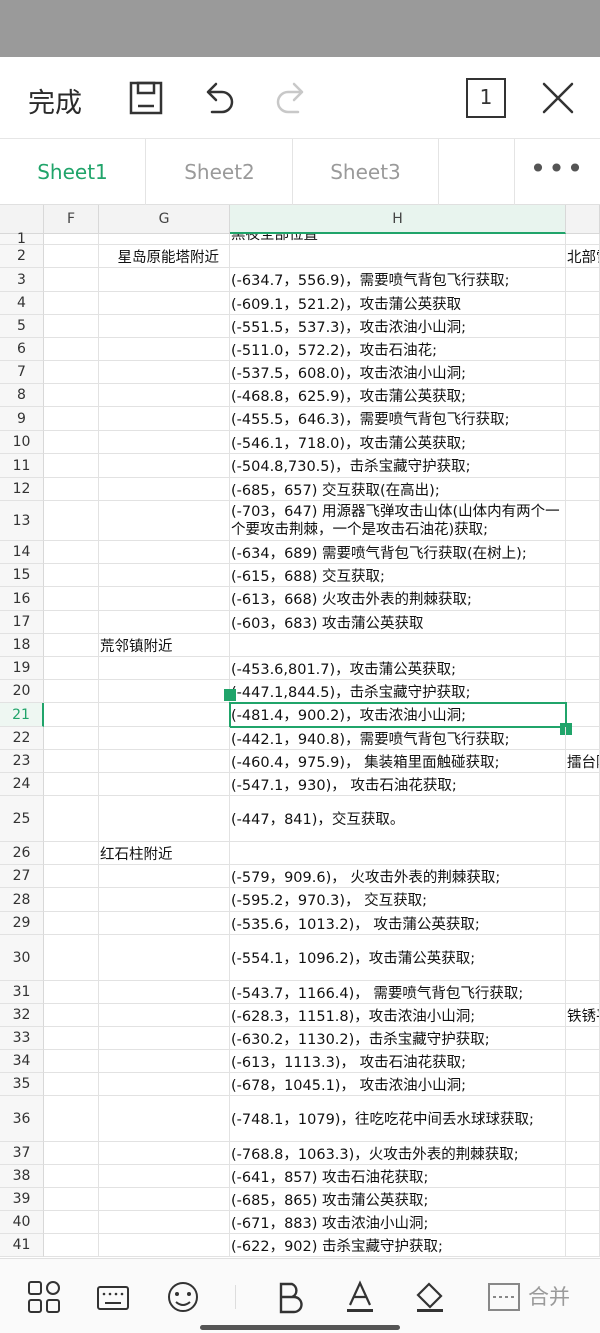 Image resolution: width=600 pixels, height=1333 pixels. I want to click on cell-h: (-547.1，930)， 攻击石油花获取;, so click(398, 784).